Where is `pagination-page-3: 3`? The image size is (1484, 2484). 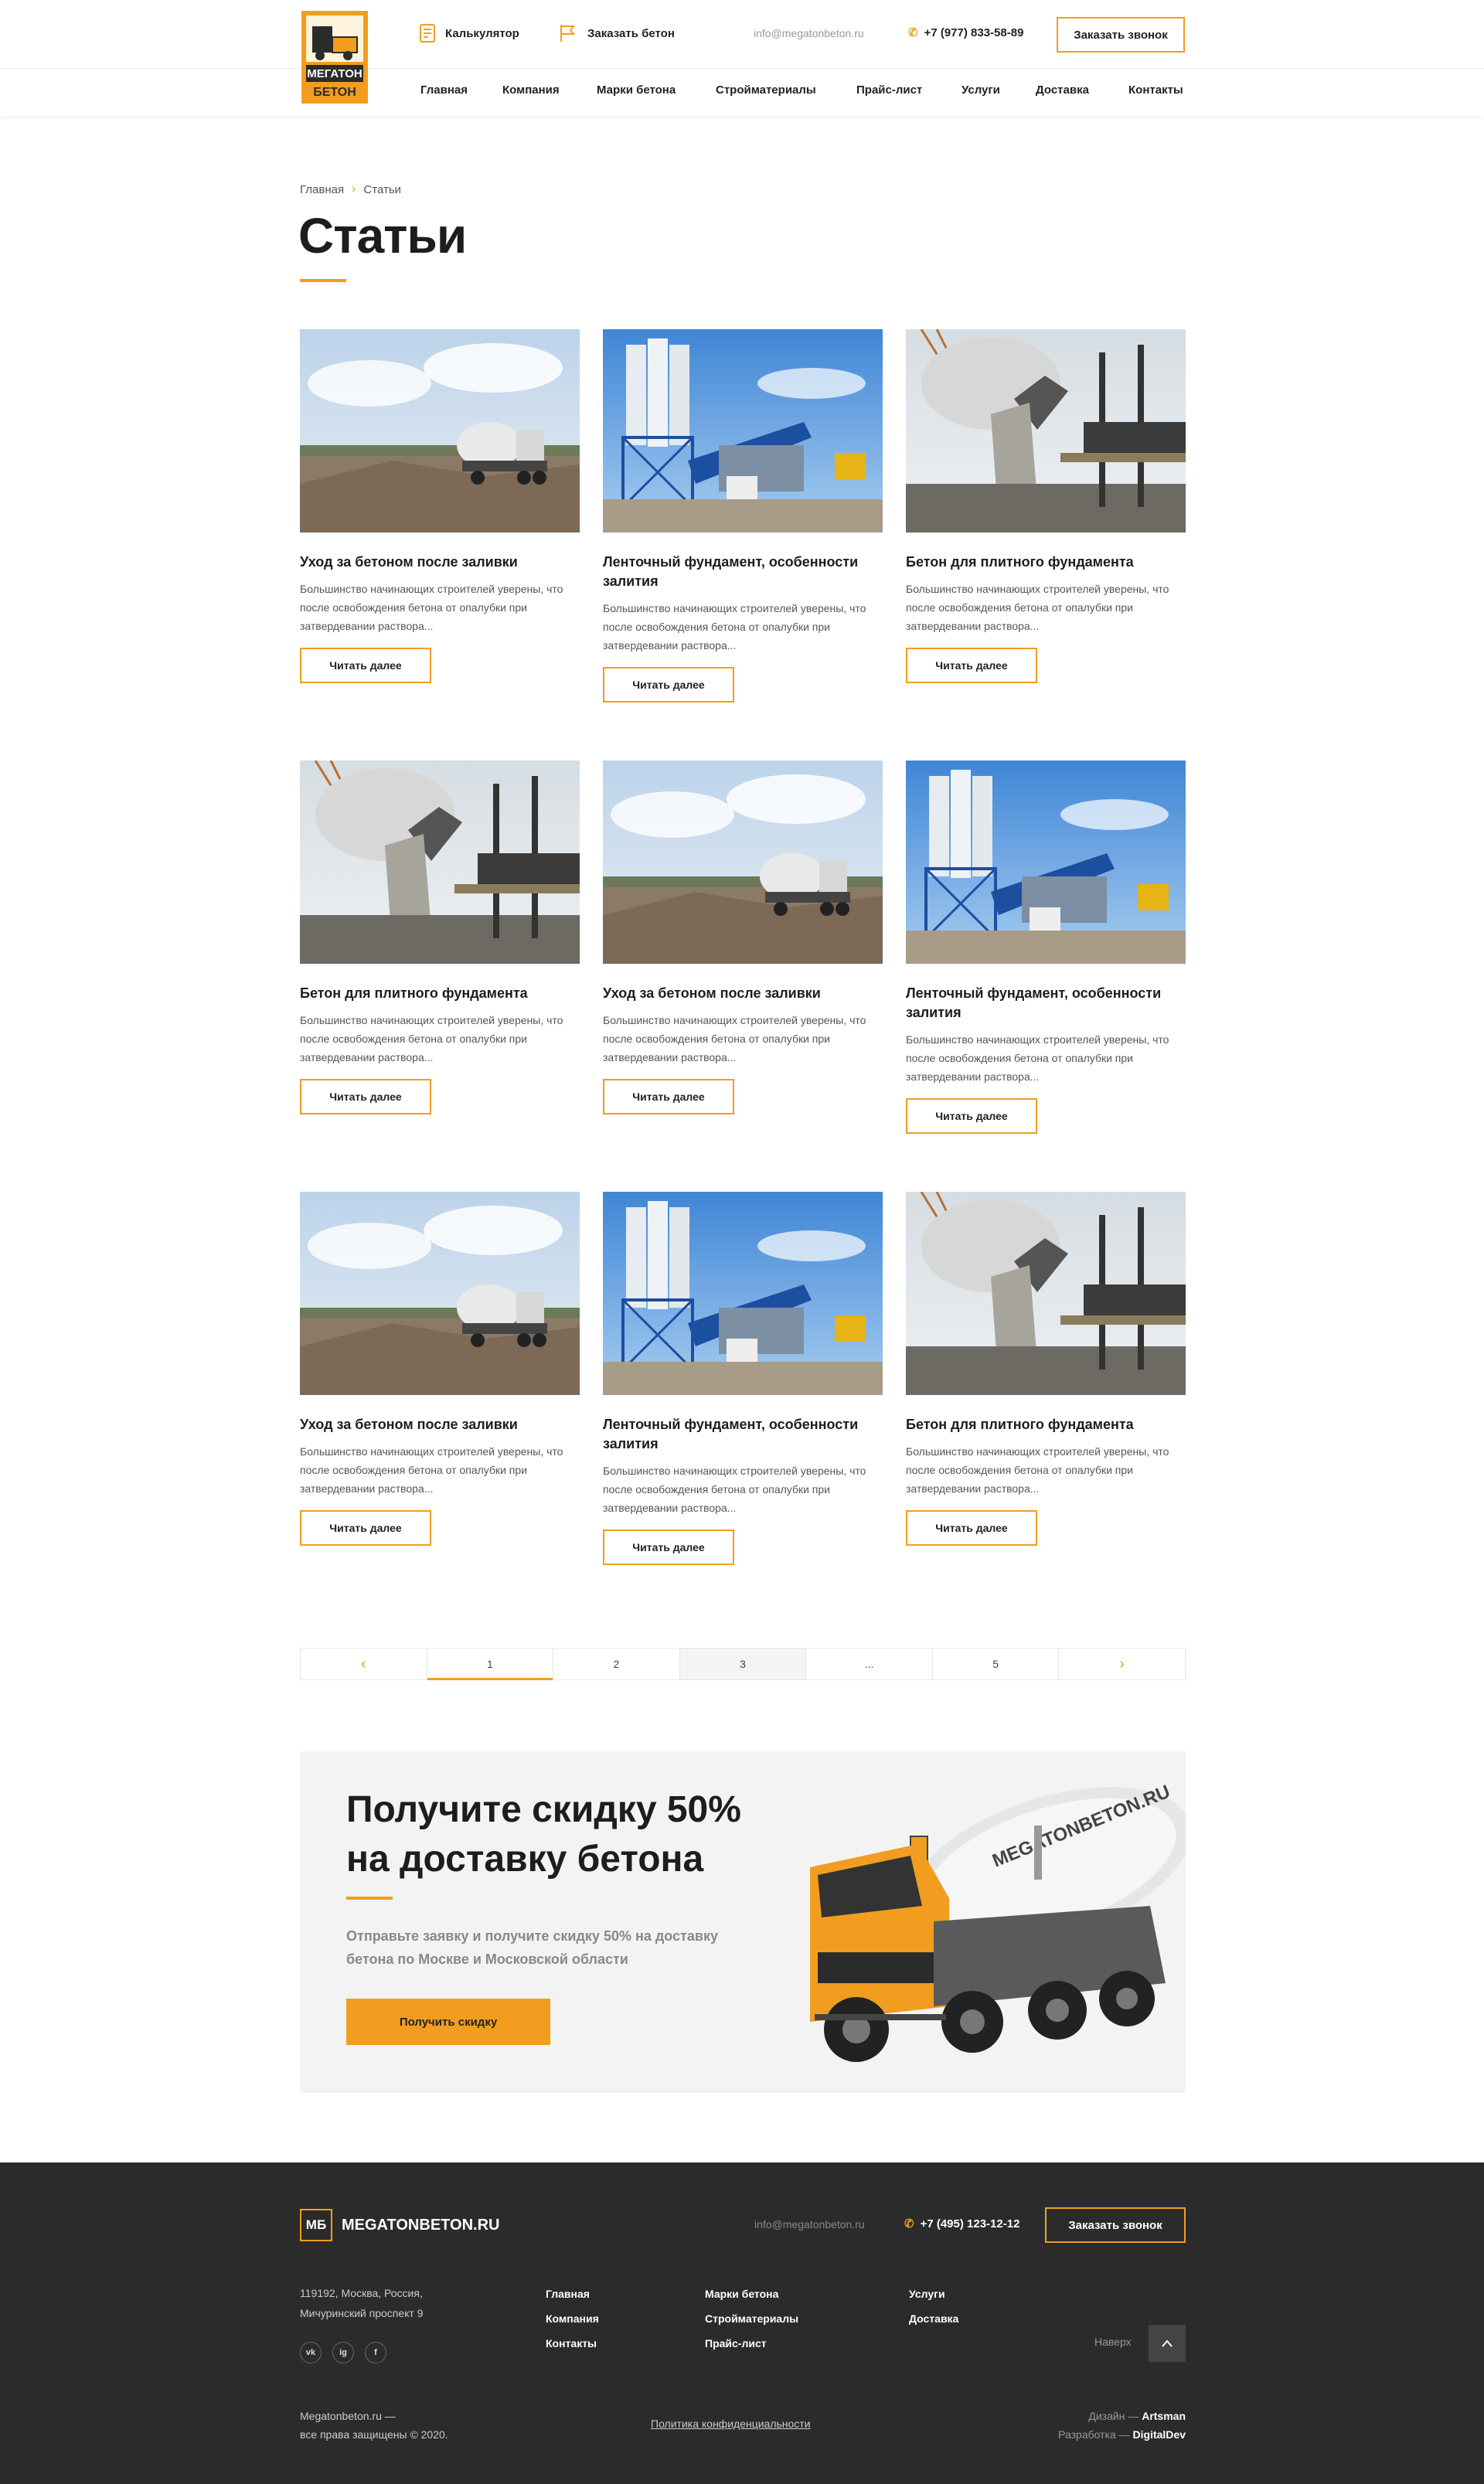 pagination-page-3: 3 is located at coordinates (743, 1664).